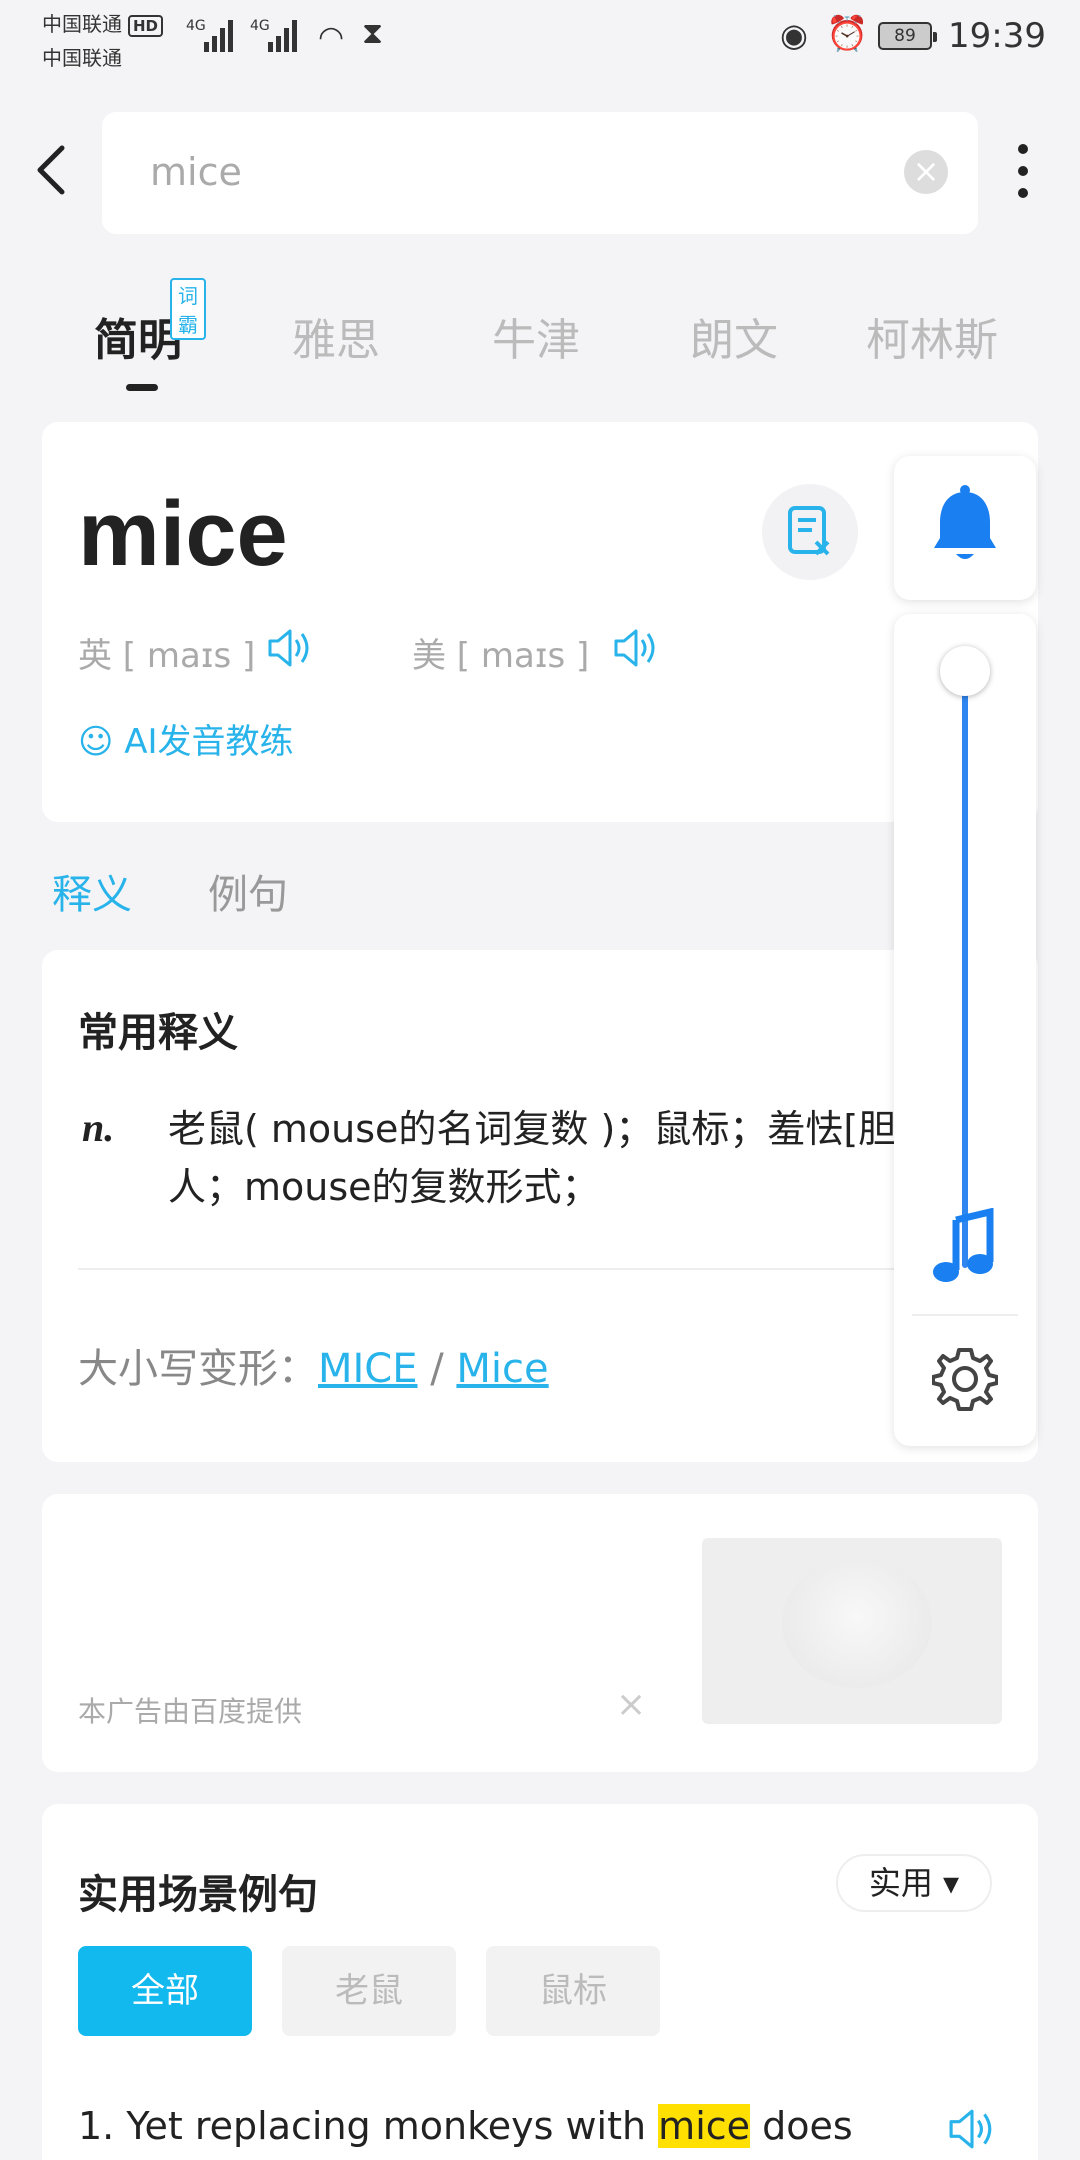  What do you see at coordinates (336, 336) in the screenshot?
I see `tab-yasi: 雅思` at bounding box center [336, 336].